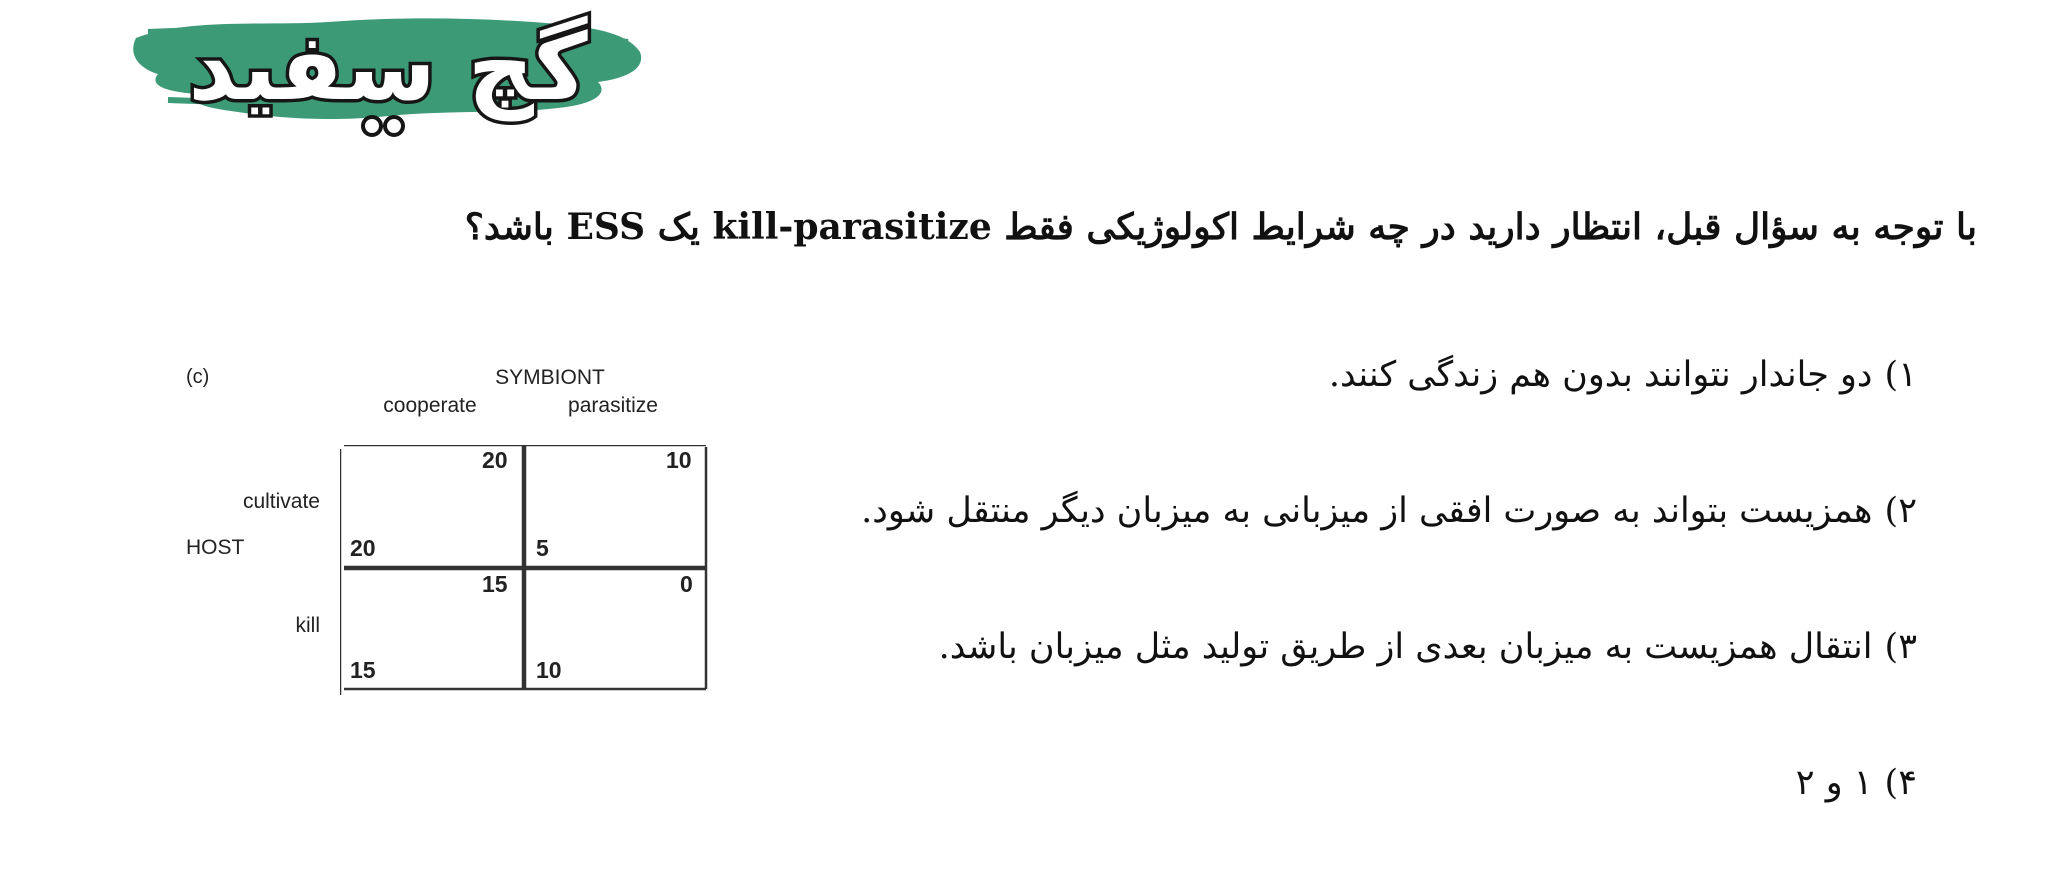 This screenshot has width=2067, height=884. What do you see at coordinates (363, 548) in the screenshot?
I see `payoff-host-cultivate-cooperate: 20` at bounding box center [363, 548].